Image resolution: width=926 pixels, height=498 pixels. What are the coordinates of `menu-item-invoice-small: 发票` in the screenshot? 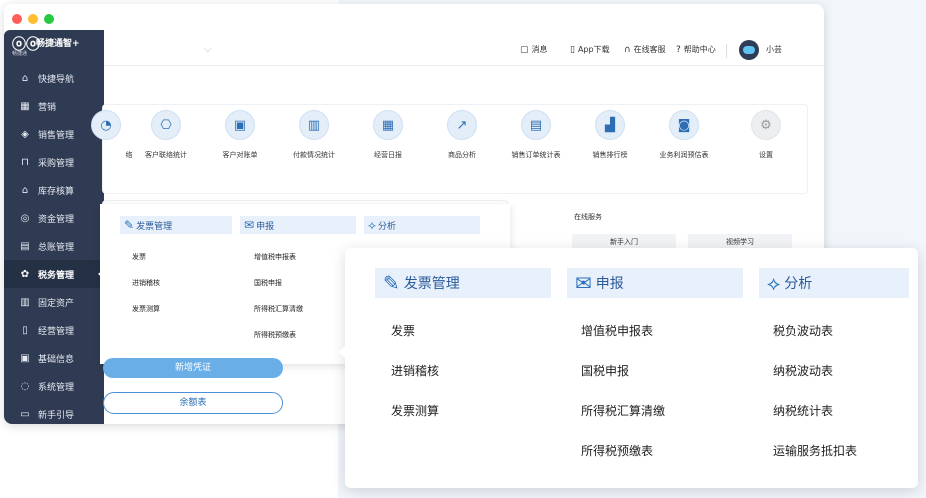 It's located at (139, 257).